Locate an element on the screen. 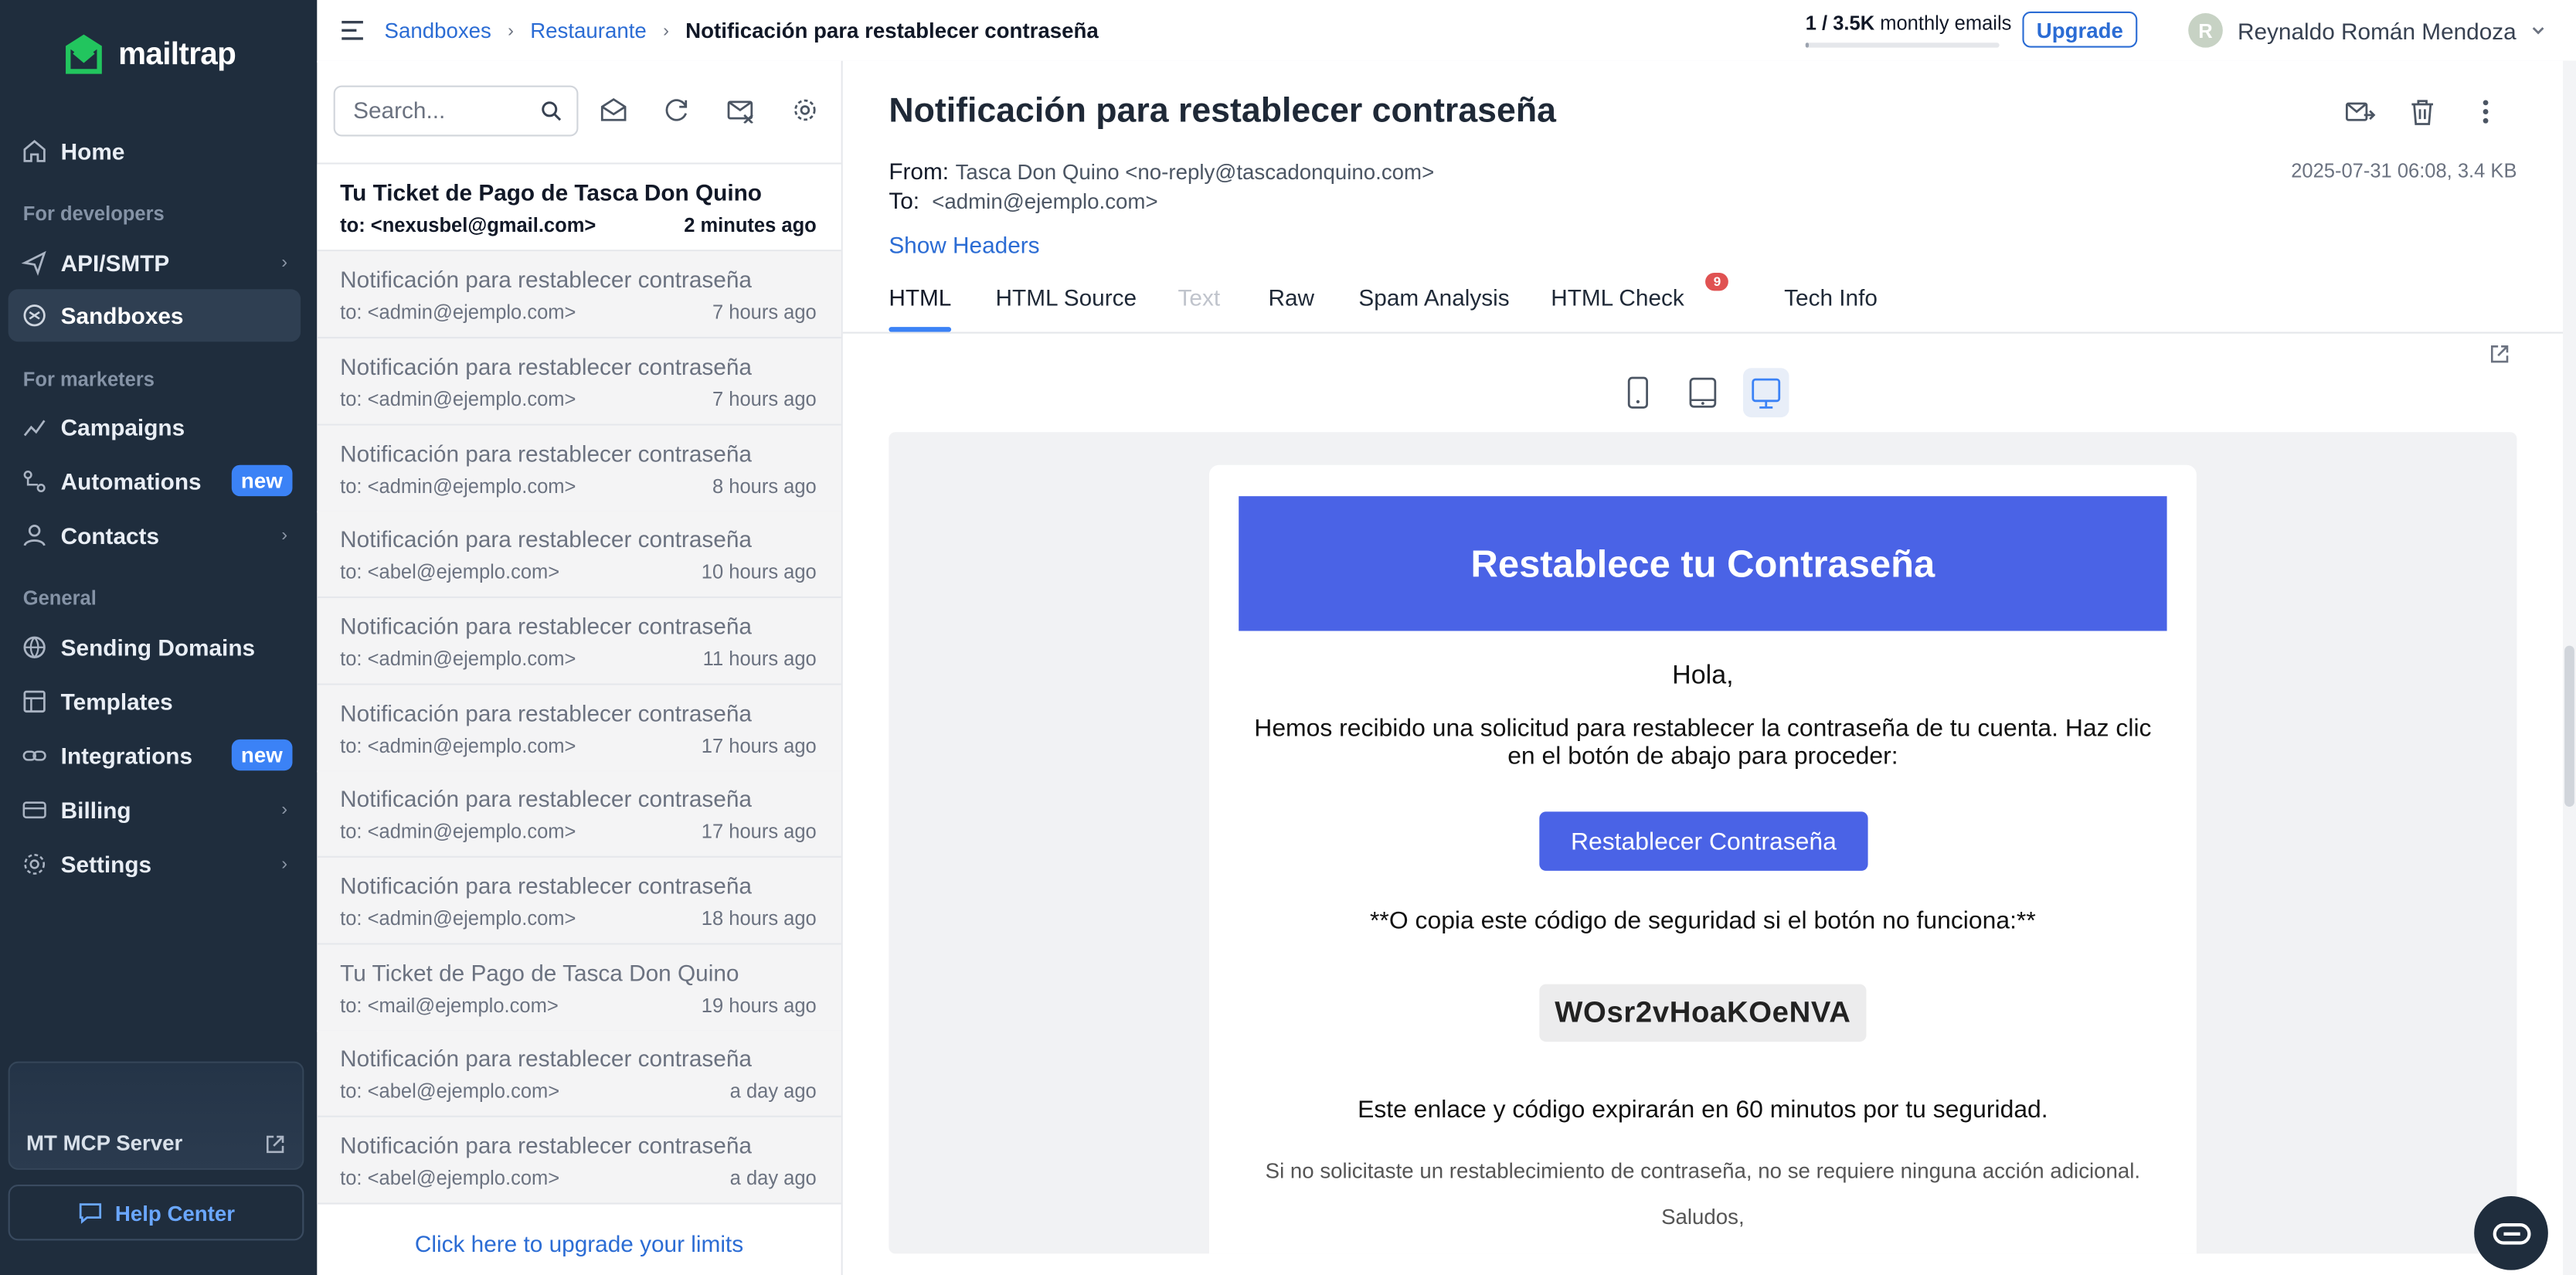 This screenshot has height=1275, width=2576. message-time: 19 hours ago is located at coordinates (759, 1006).